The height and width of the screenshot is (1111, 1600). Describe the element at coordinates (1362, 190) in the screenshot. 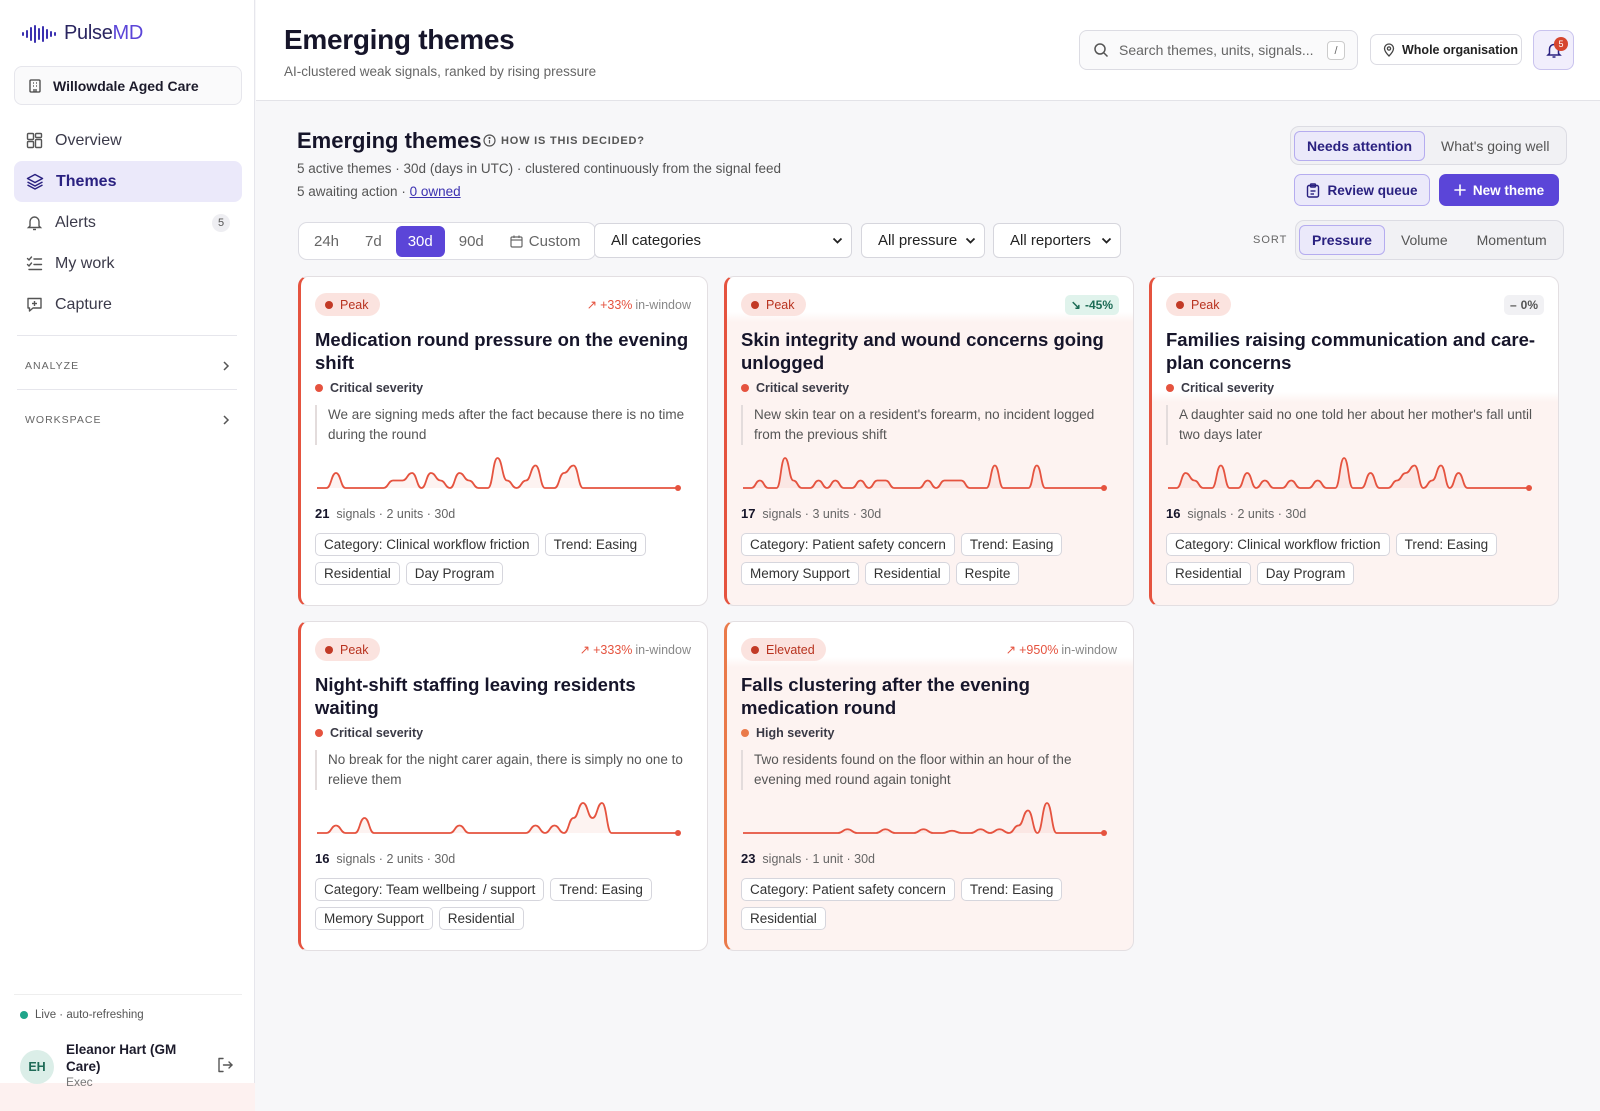

I see `review-queue-button: Review queue` at that location.